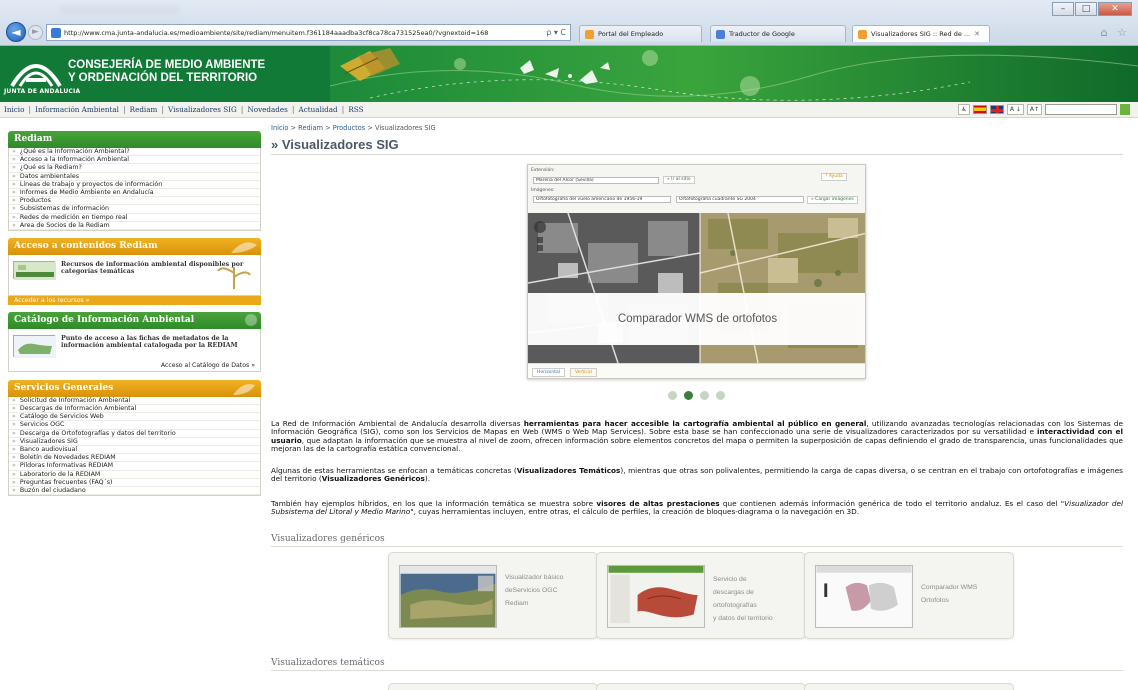  What do you see at coordinates (210, 366) in the screenshot?
I see `catalogo-link: Acceso al Catálogo de Datos »` at bounding box center [210, 366].